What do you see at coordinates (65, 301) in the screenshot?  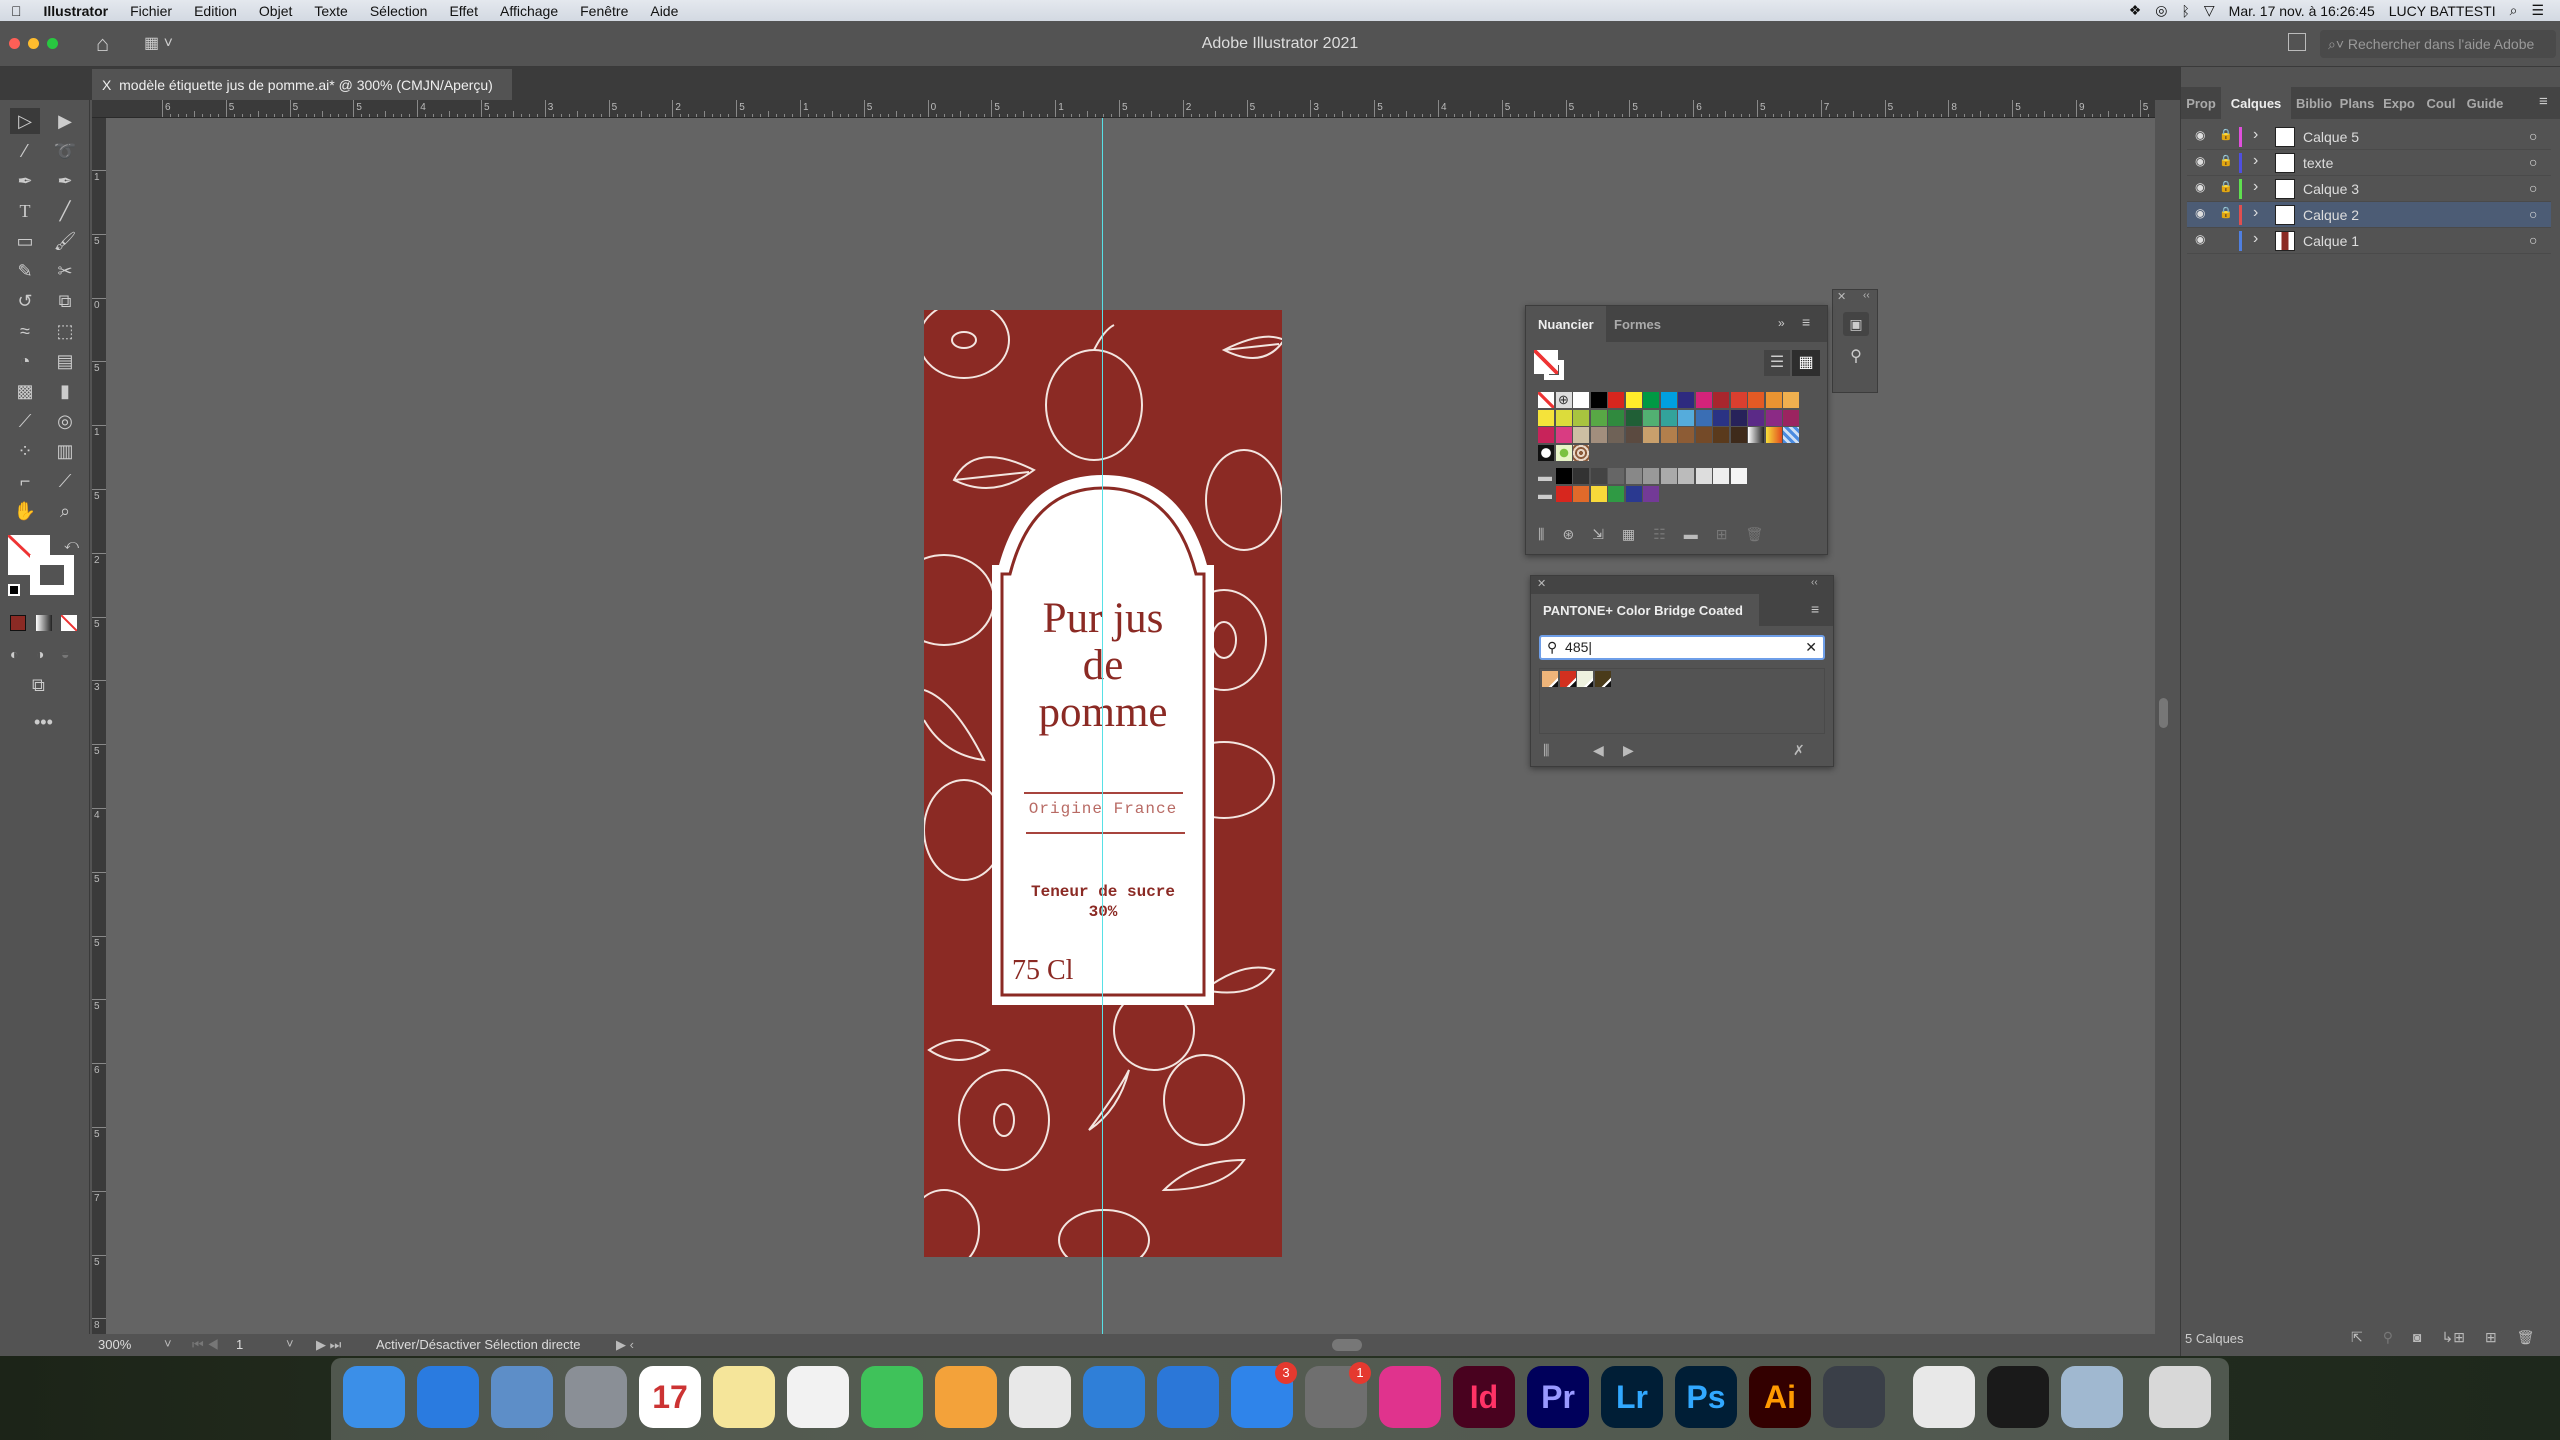 I see `scale-tool-icon: ⧉` at bounding box center [65, 301].